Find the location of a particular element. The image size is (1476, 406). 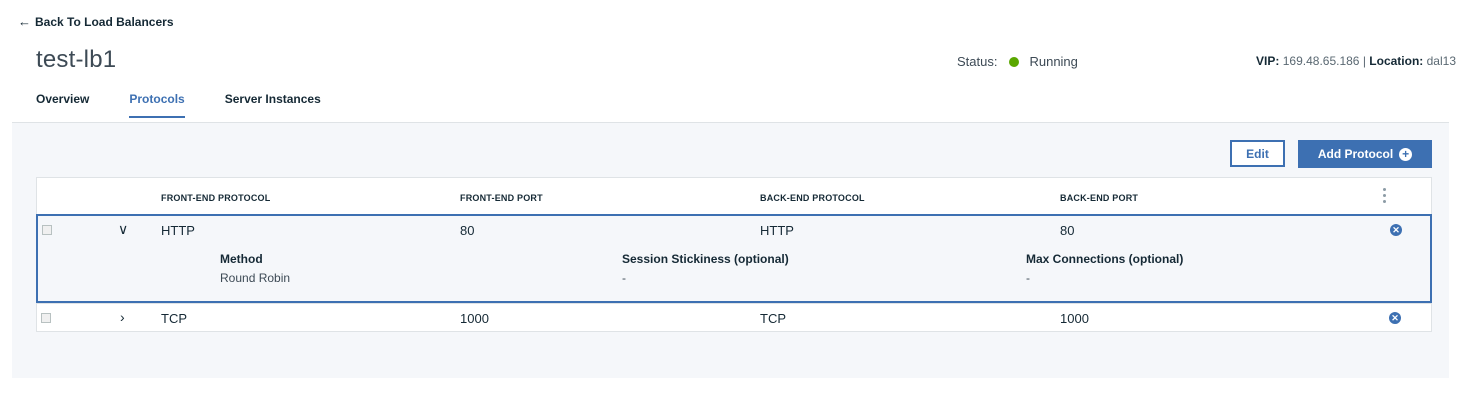

method-value: Round Robin is located at coordinates (255, 278).